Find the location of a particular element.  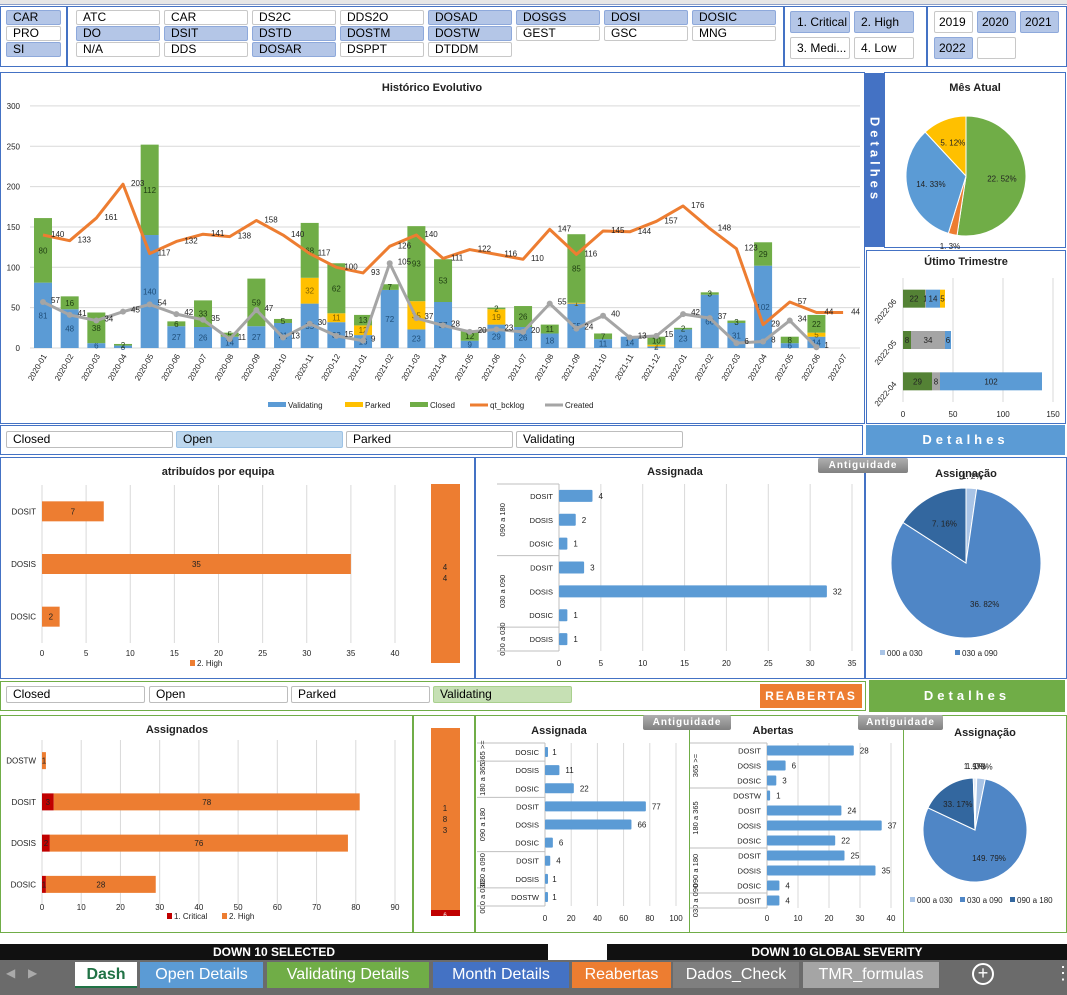

reabertas-button: REABERTAS is located at coordinates (811, 696).